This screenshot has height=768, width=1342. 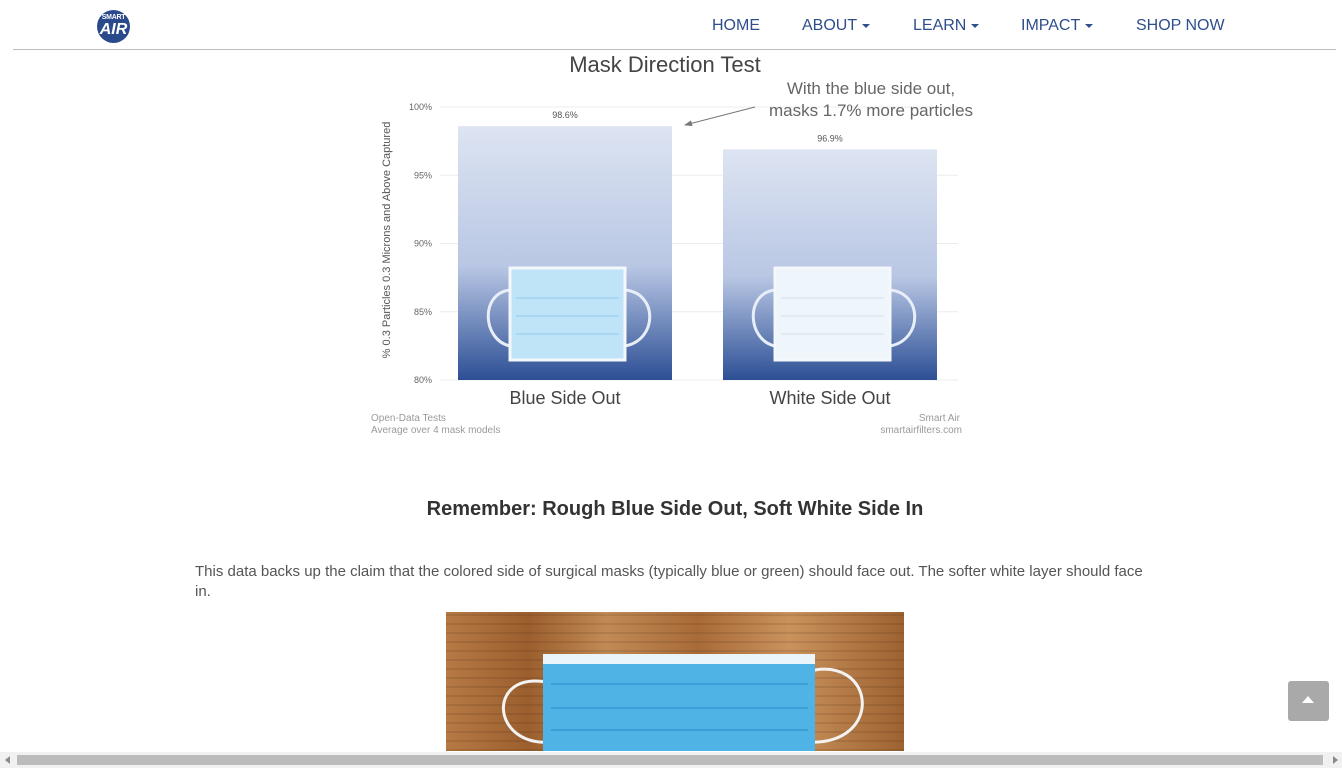 I want to click on chevron-up-icon, so click(x=1308, y=699).